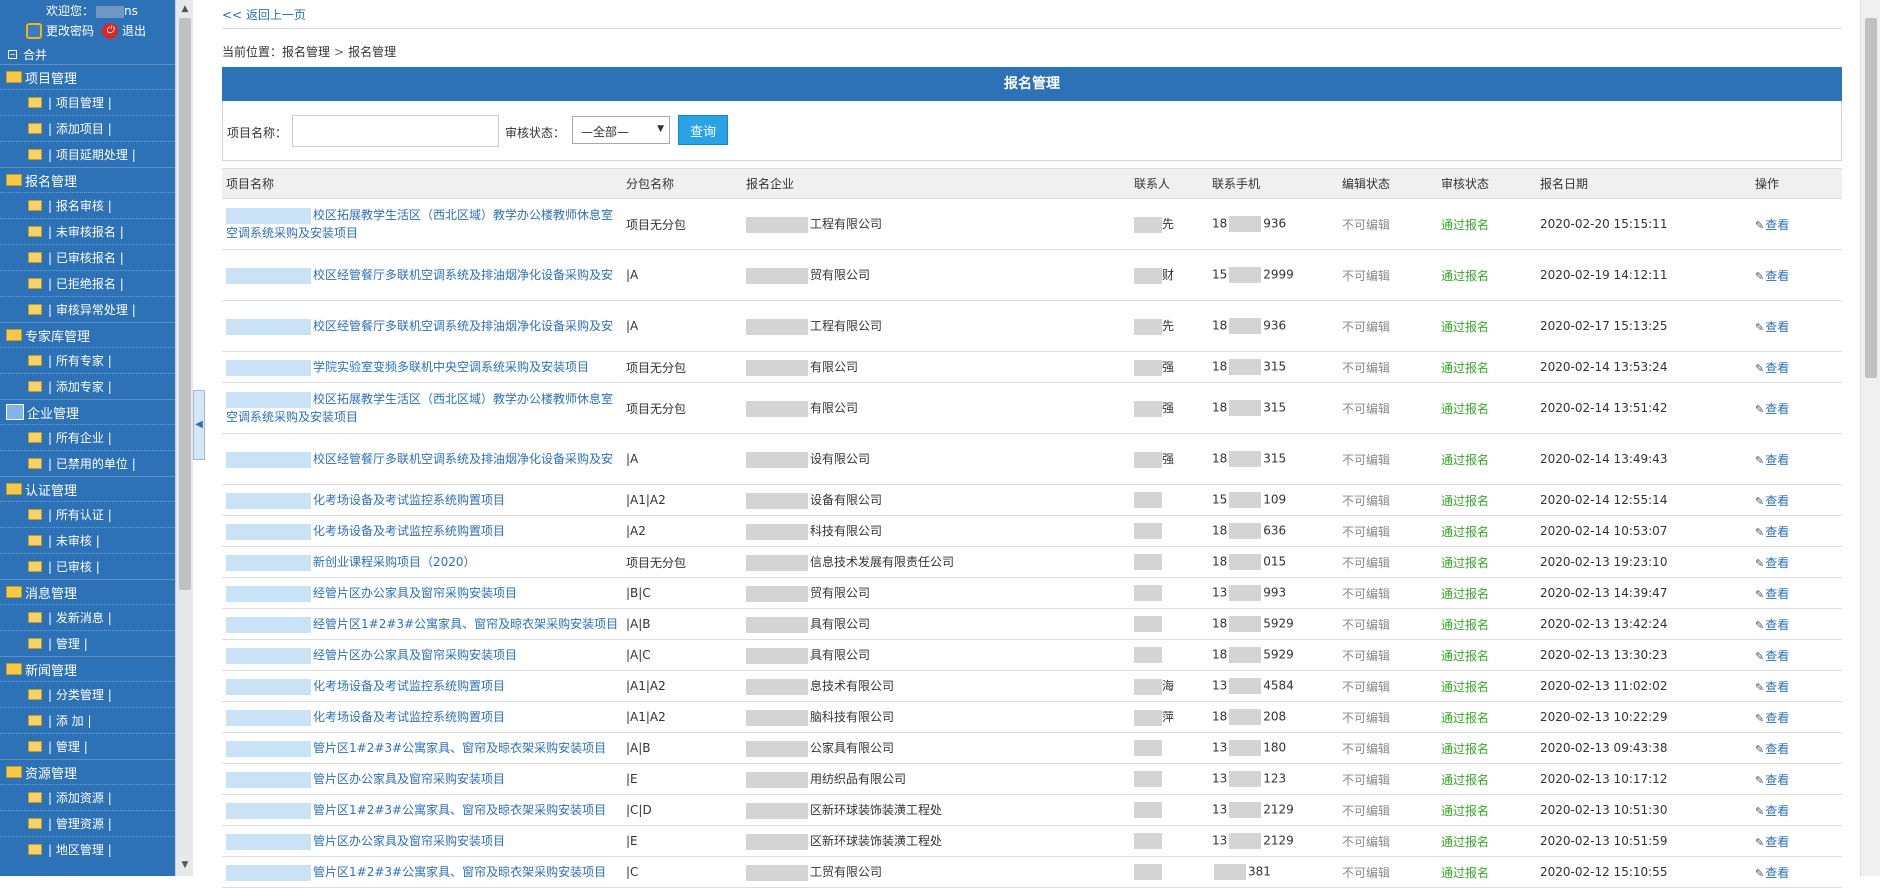 The image size is (1880, 888). Describe the element at coordinates (87, 154) in the screenshot. I see `sidebar-item: 项目延期处理` at that location.